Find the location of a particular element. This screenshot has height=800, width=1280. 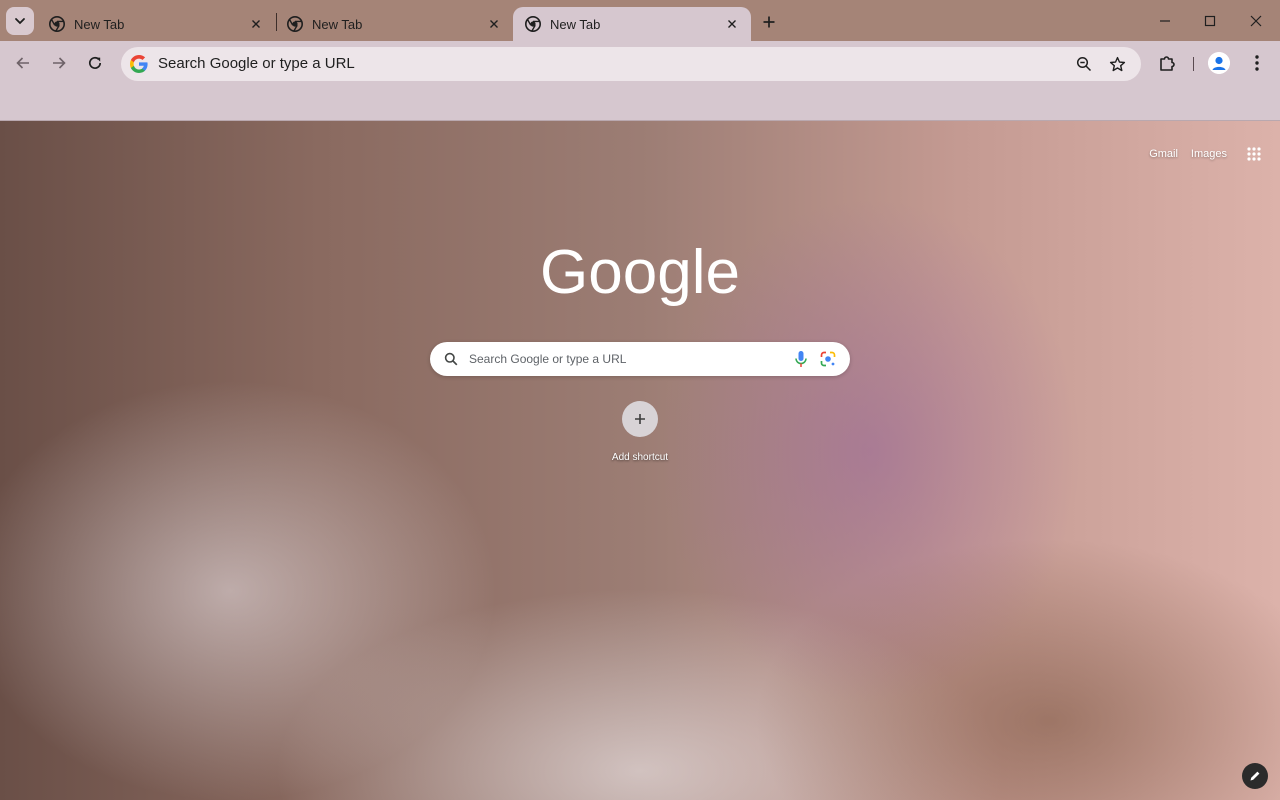

google-apps-button is located at coordinates (1254, 154).